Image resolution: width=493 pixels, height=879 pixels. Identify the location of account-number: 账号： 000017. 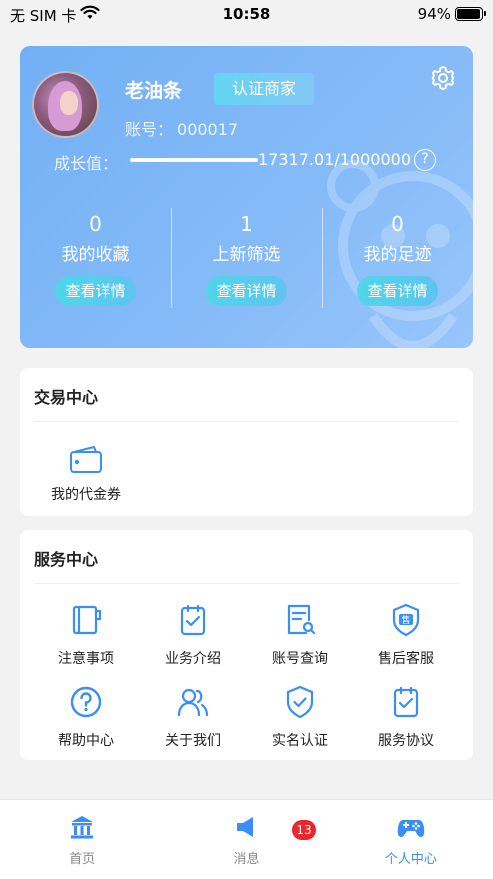
(182, 129).